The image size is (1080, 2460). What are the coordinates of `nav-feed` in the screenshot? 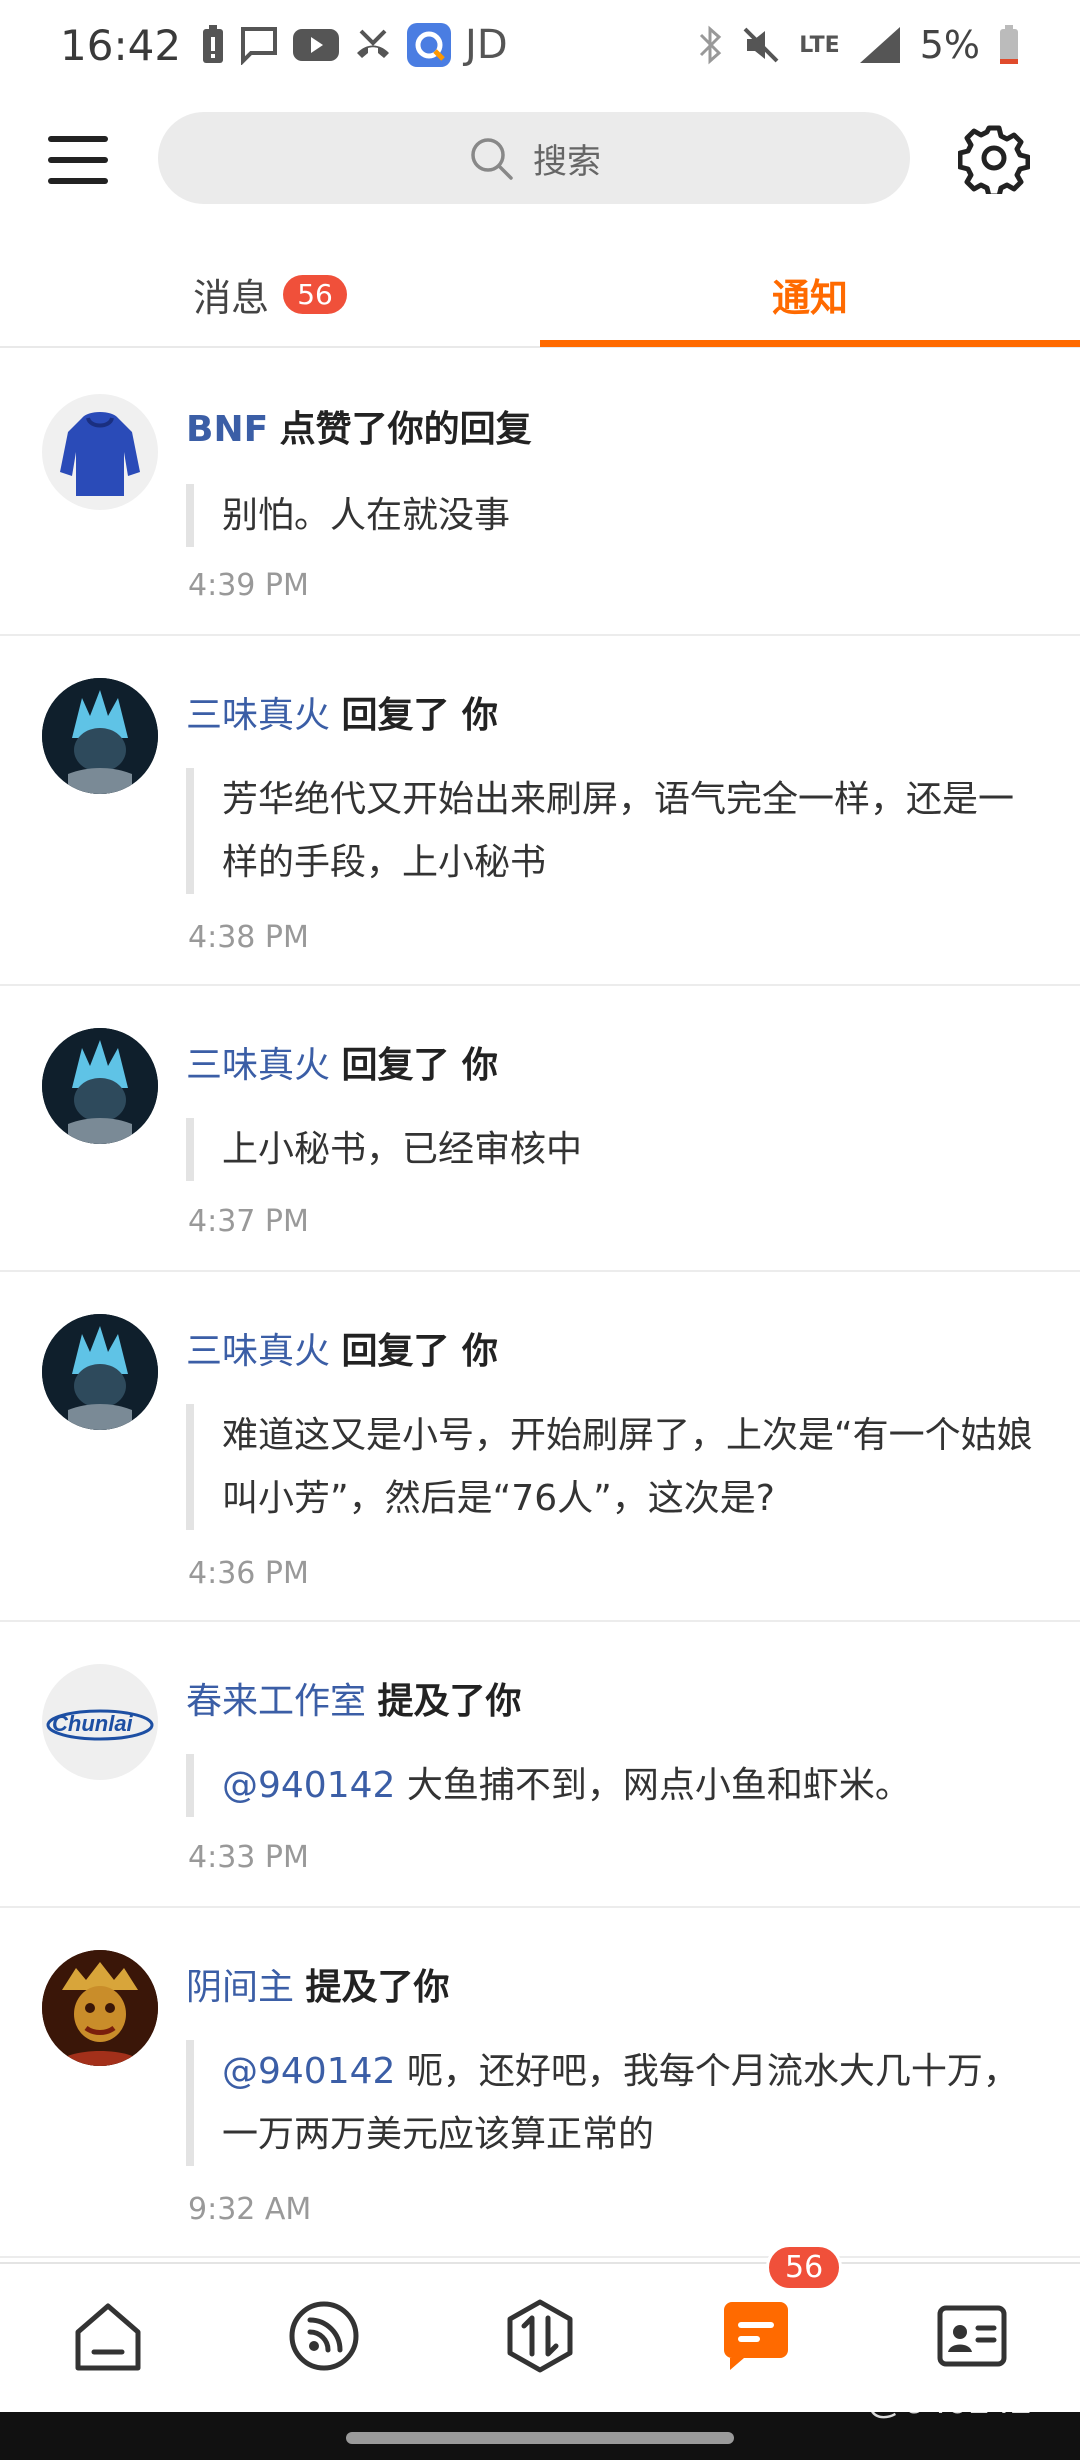 It's located at (324, 2336).